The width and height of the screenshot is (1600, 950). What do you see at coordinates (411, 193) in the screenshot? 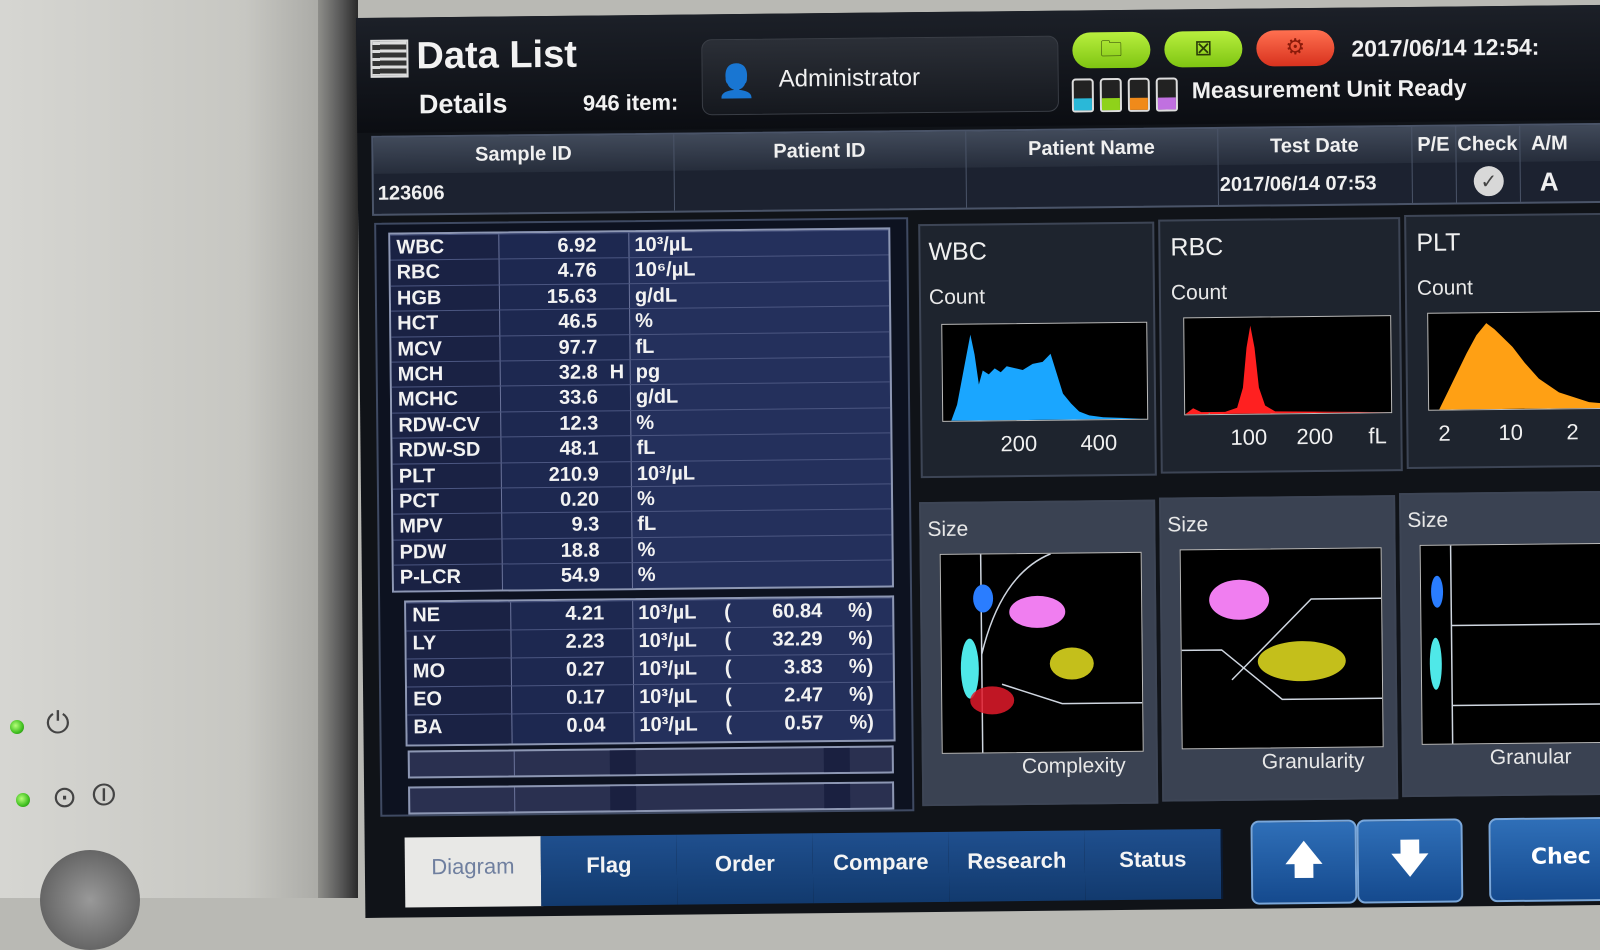
I see `sample-id-value: 123606` at bounding box center [411, 193].